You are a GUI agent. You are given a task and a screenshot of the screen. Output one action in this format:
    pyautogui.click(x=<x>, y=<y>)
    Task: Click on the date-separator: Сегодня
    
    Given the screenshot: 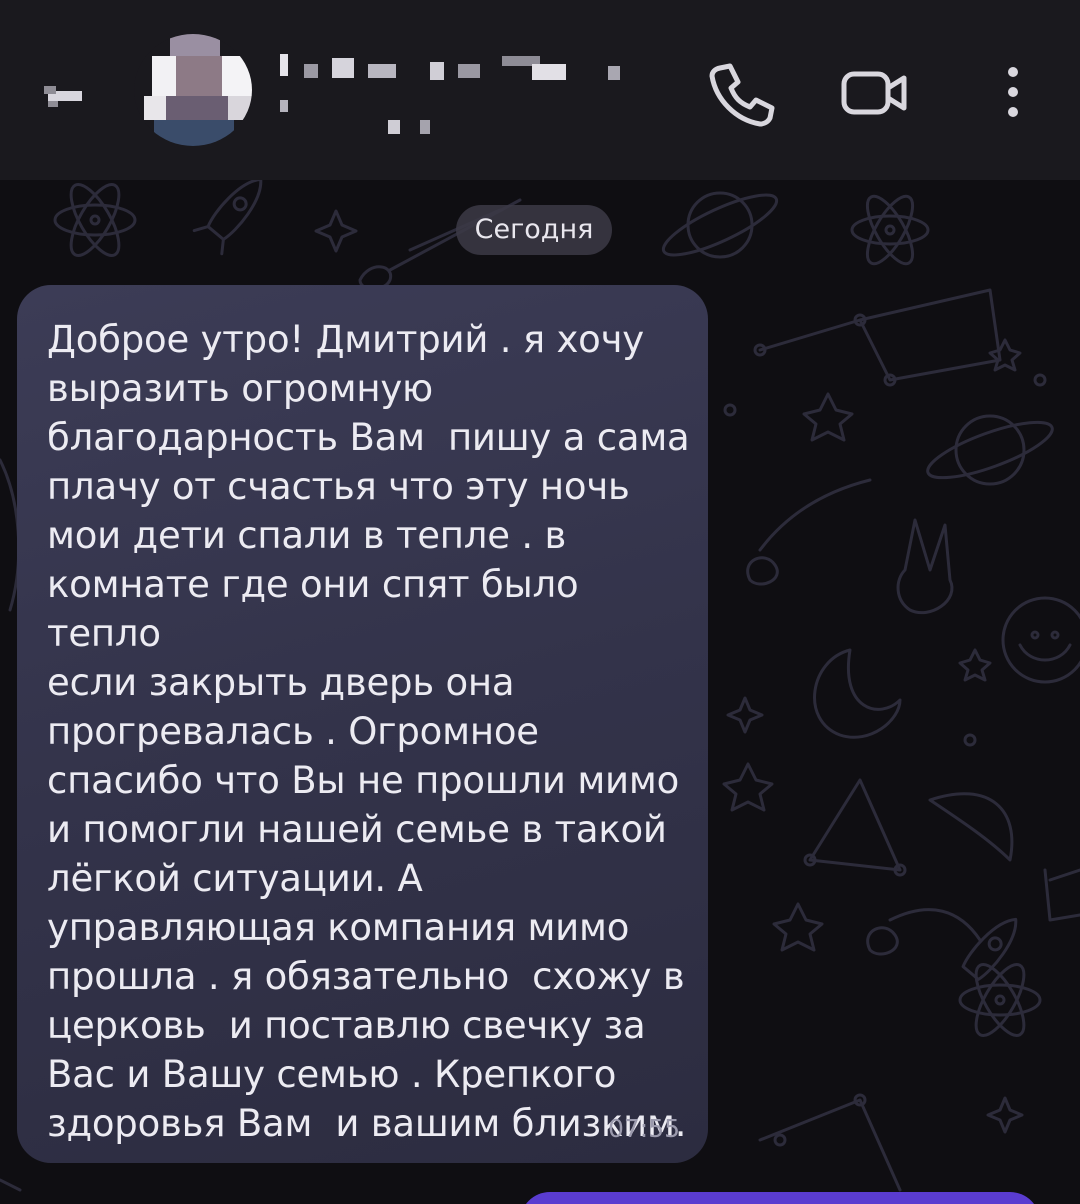 What is the action you would take?
    pyautogui.click(x=534, y=230)
    